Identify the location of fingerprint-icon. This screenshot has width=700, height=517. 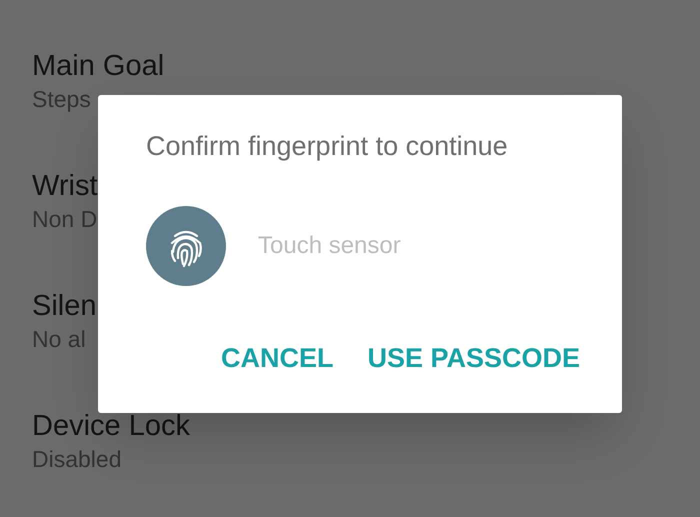
(186, 246).